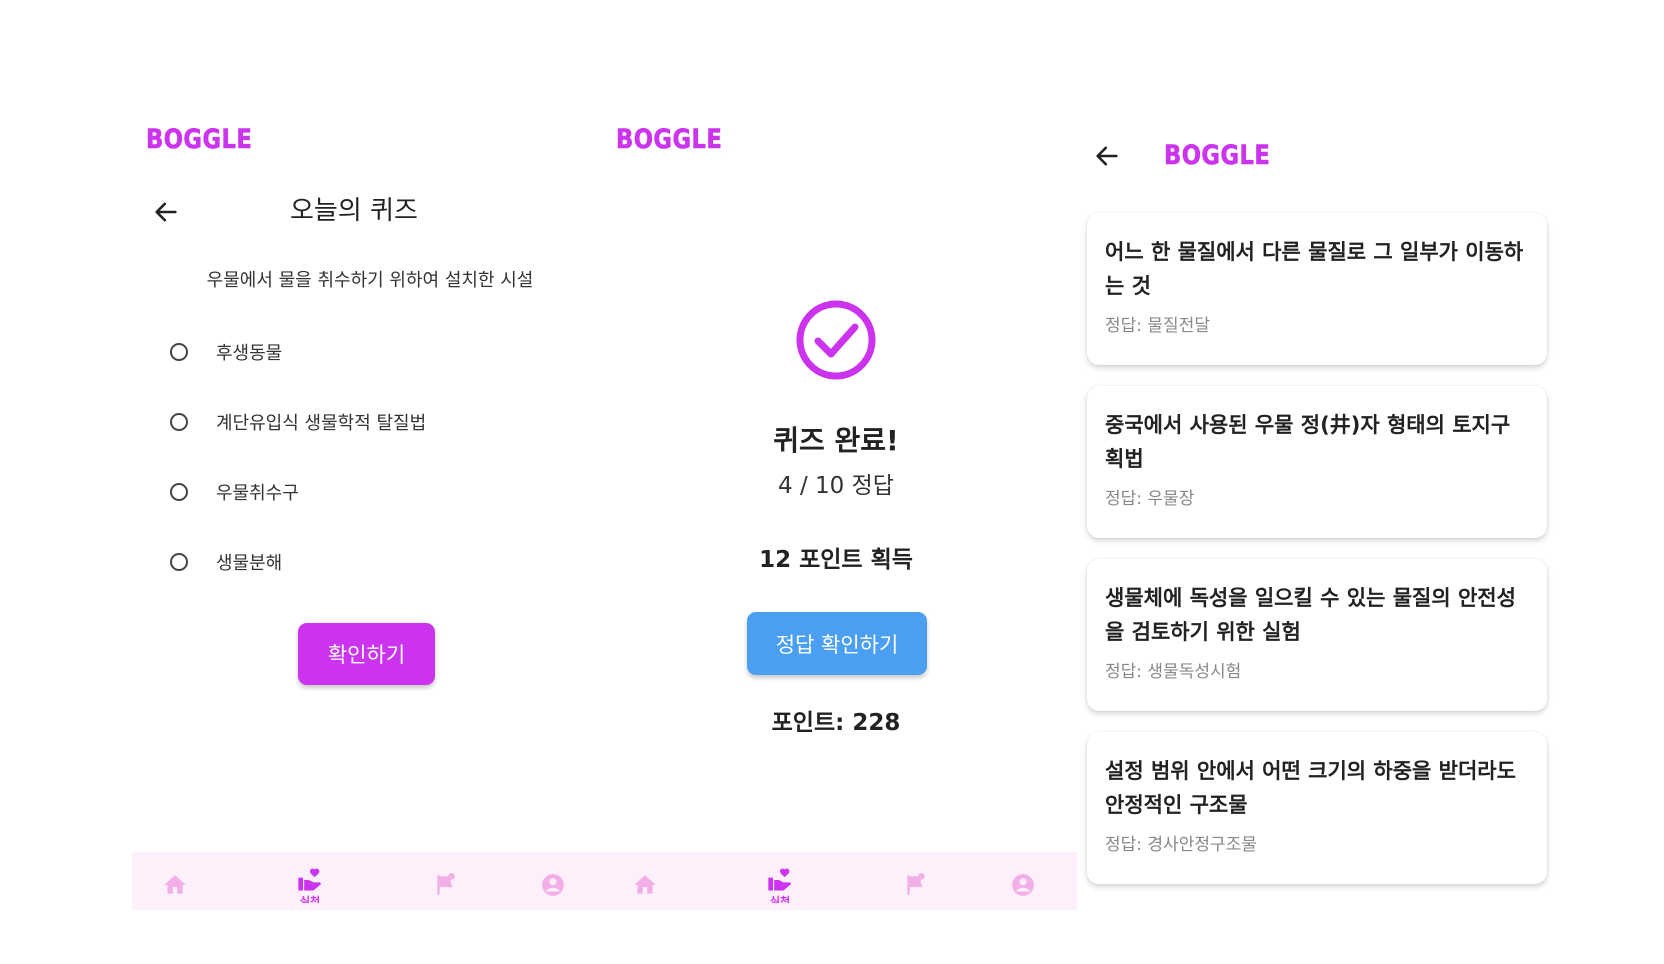 Image resolution: width=1664 pixels, height=964 pixels. Describe the element at coordinates (354, 211) in the screenshot. I see `page-title: 오늘의 퀴즈` at that location.